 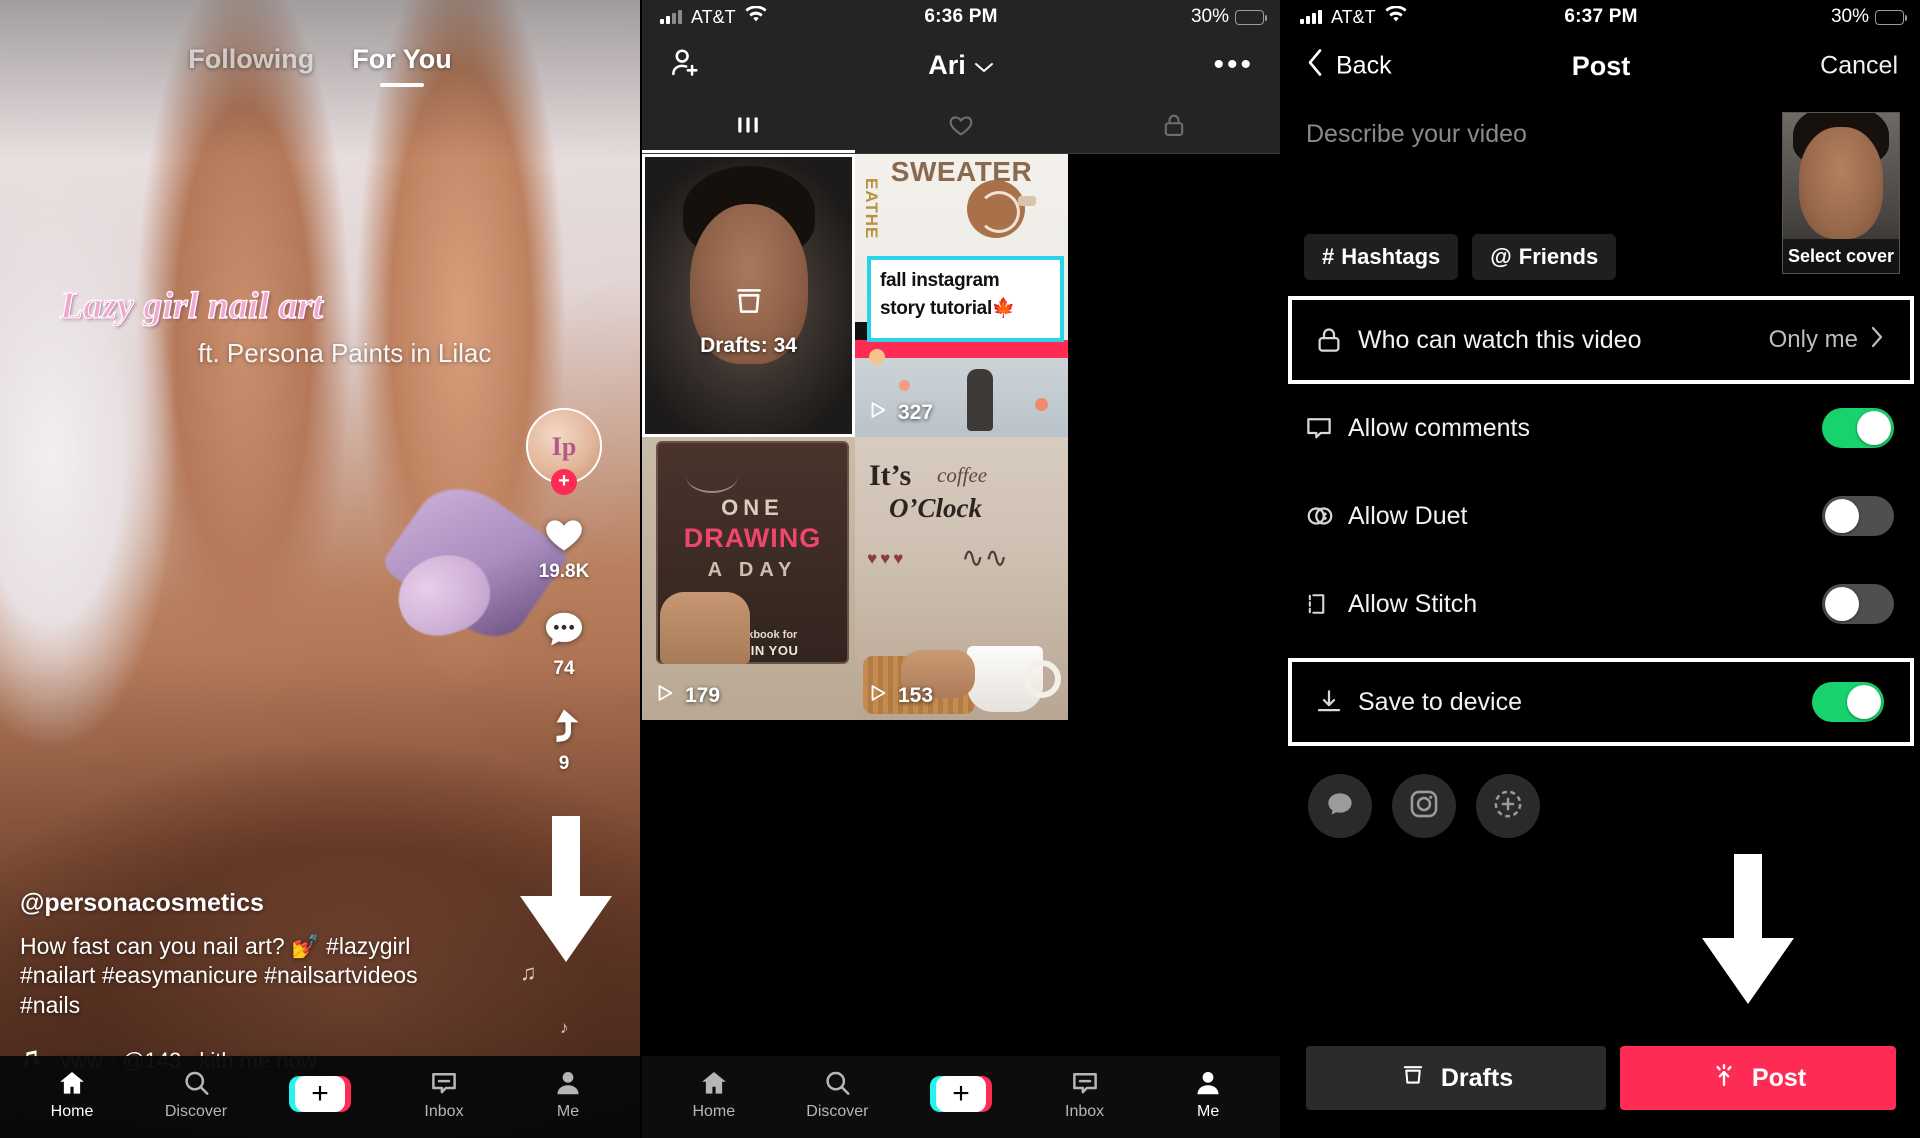 I want to click on share-message-button, so click(x=1340, y=806).